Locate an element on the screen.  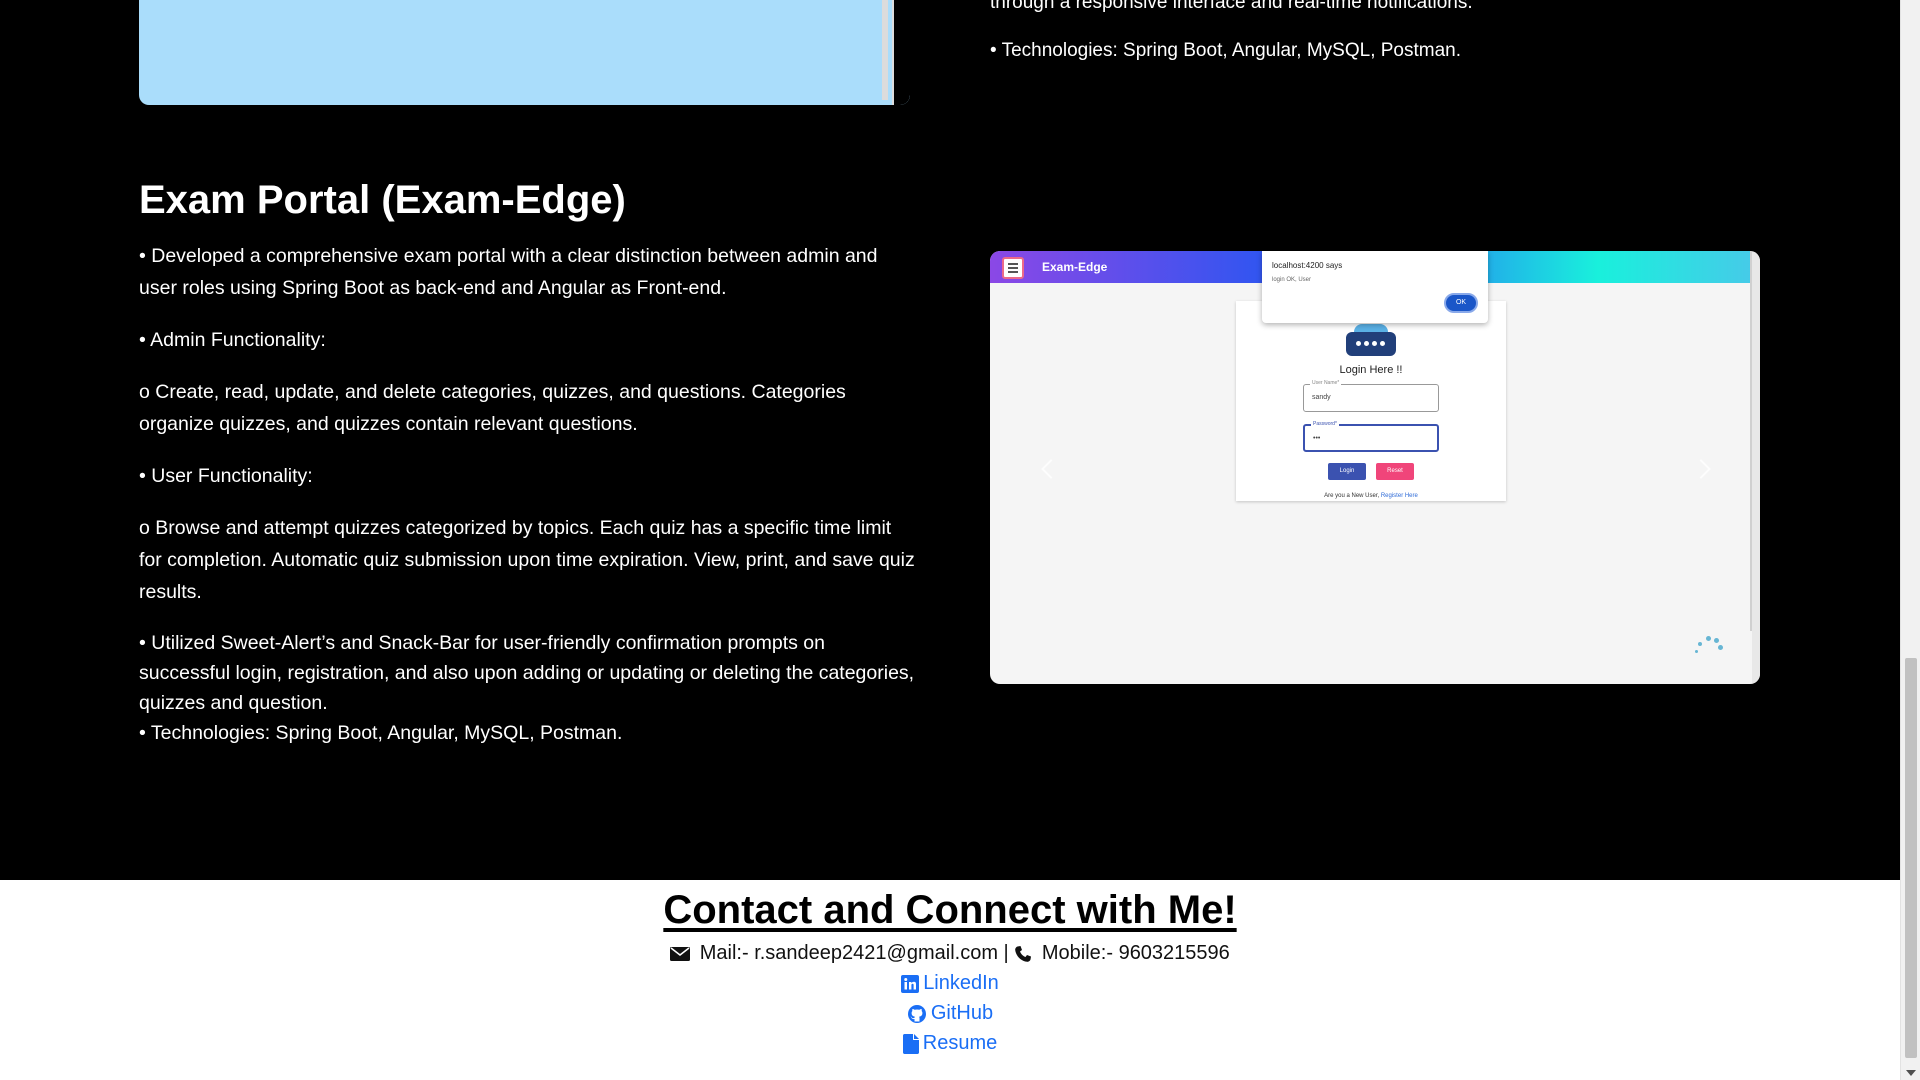
linkedin-row: LinkedIn is located at coordinates (950, 983).